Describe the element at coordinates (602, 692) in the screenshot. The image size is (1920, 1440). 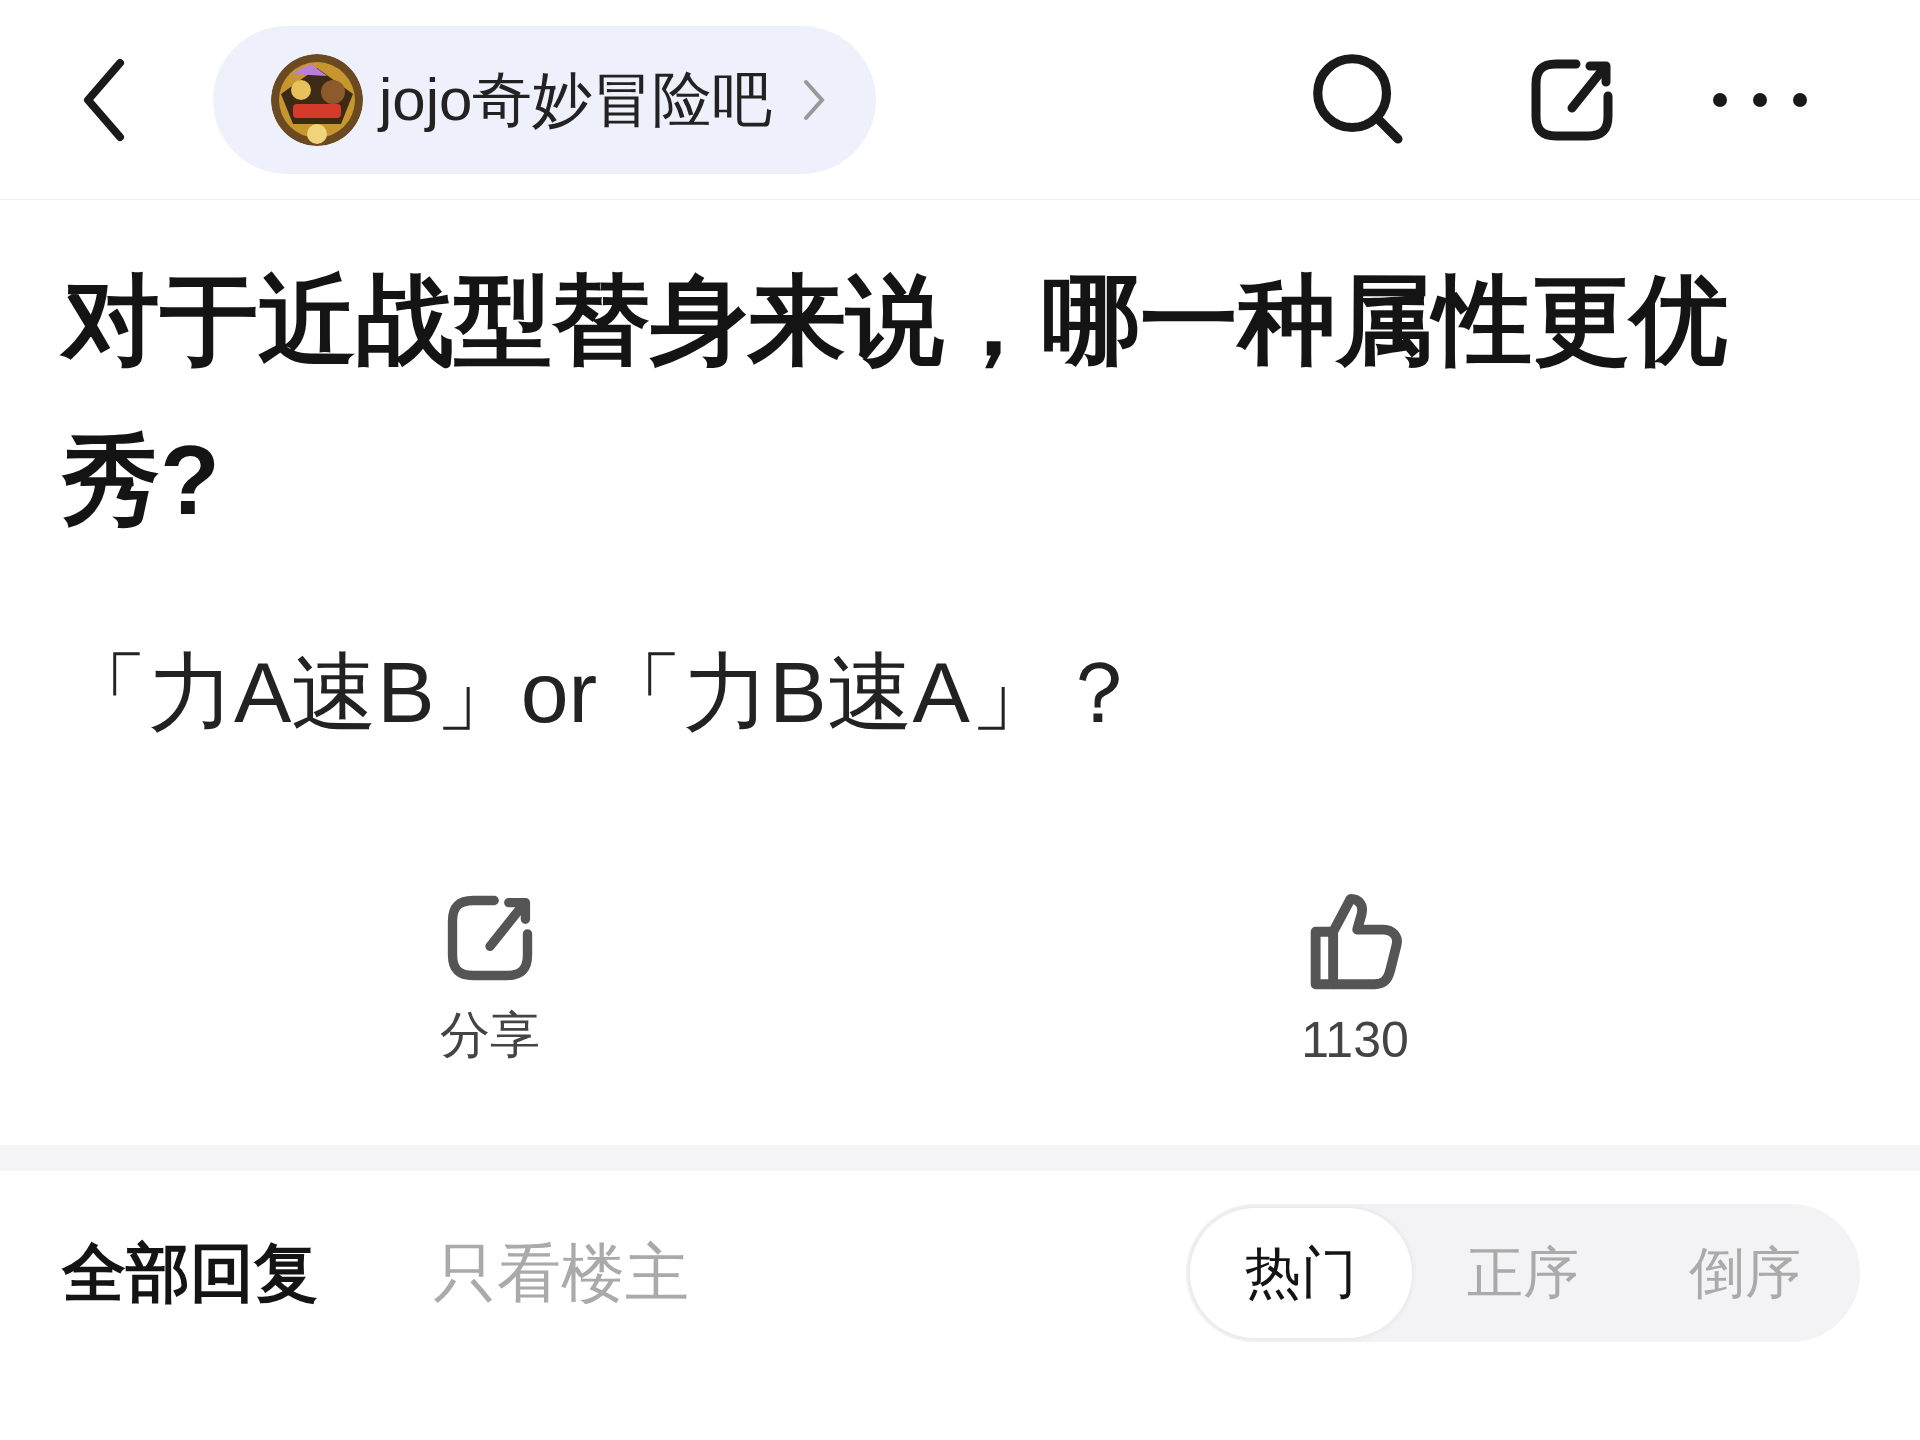
I see `post-body: 「力A速B」or「力B速A」？` at that location.